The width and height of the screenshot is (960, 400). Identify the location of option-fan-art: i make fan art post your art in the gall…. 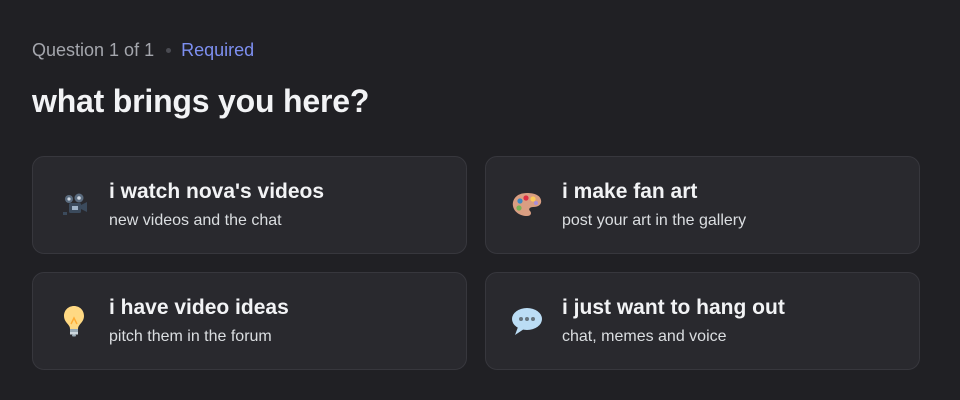
(702, 205).